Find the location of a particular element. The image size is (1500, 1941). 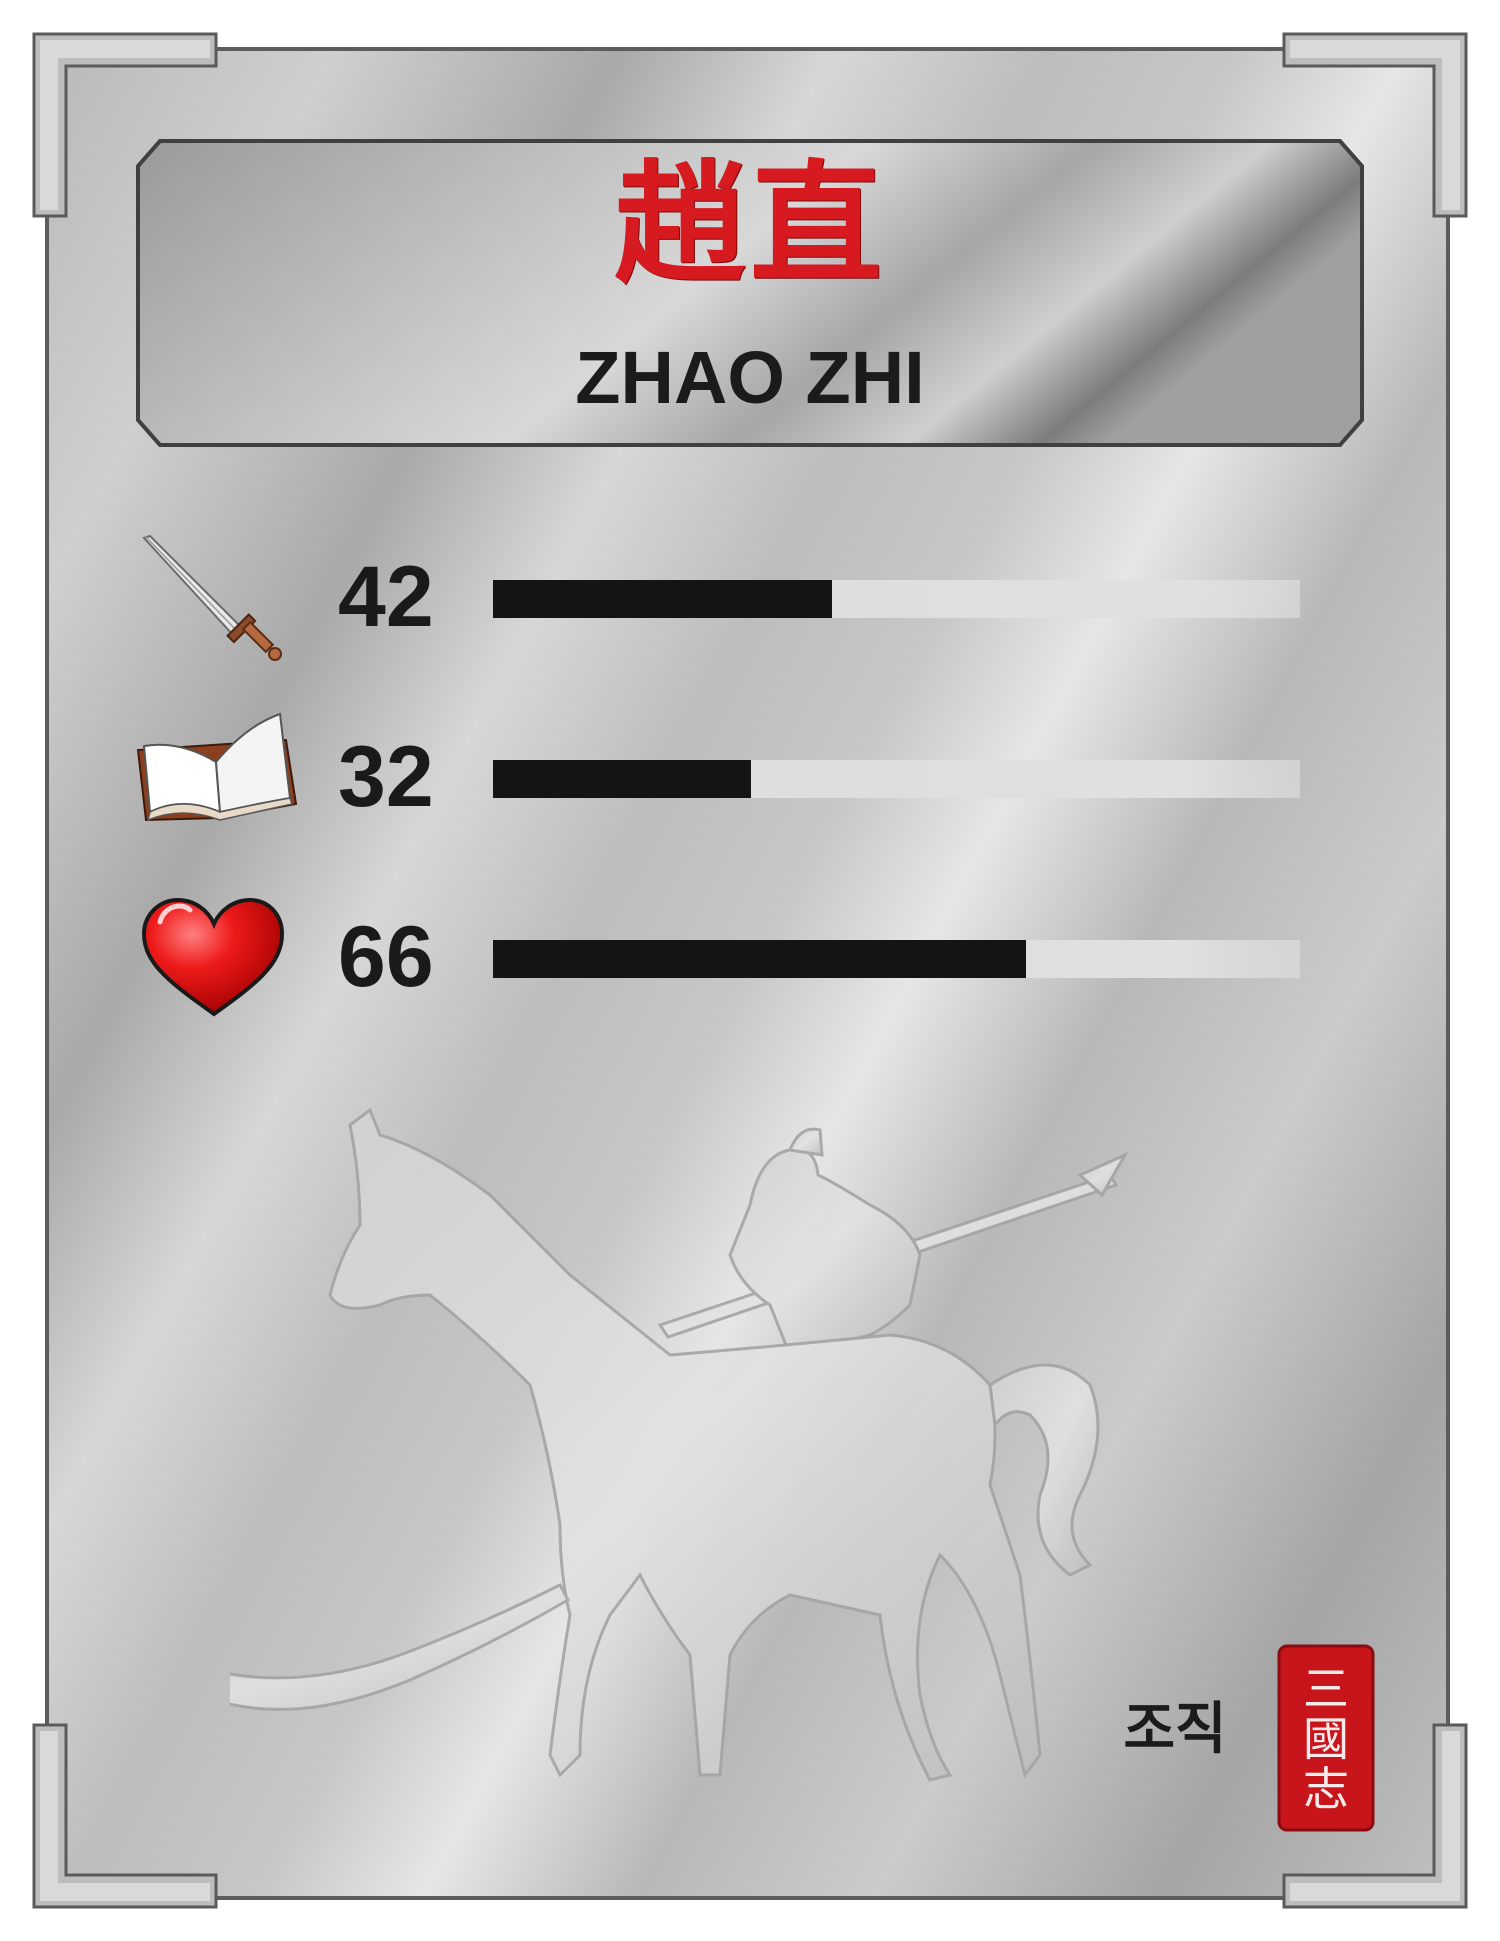

heart-icon is located at coordinates (213, 957).